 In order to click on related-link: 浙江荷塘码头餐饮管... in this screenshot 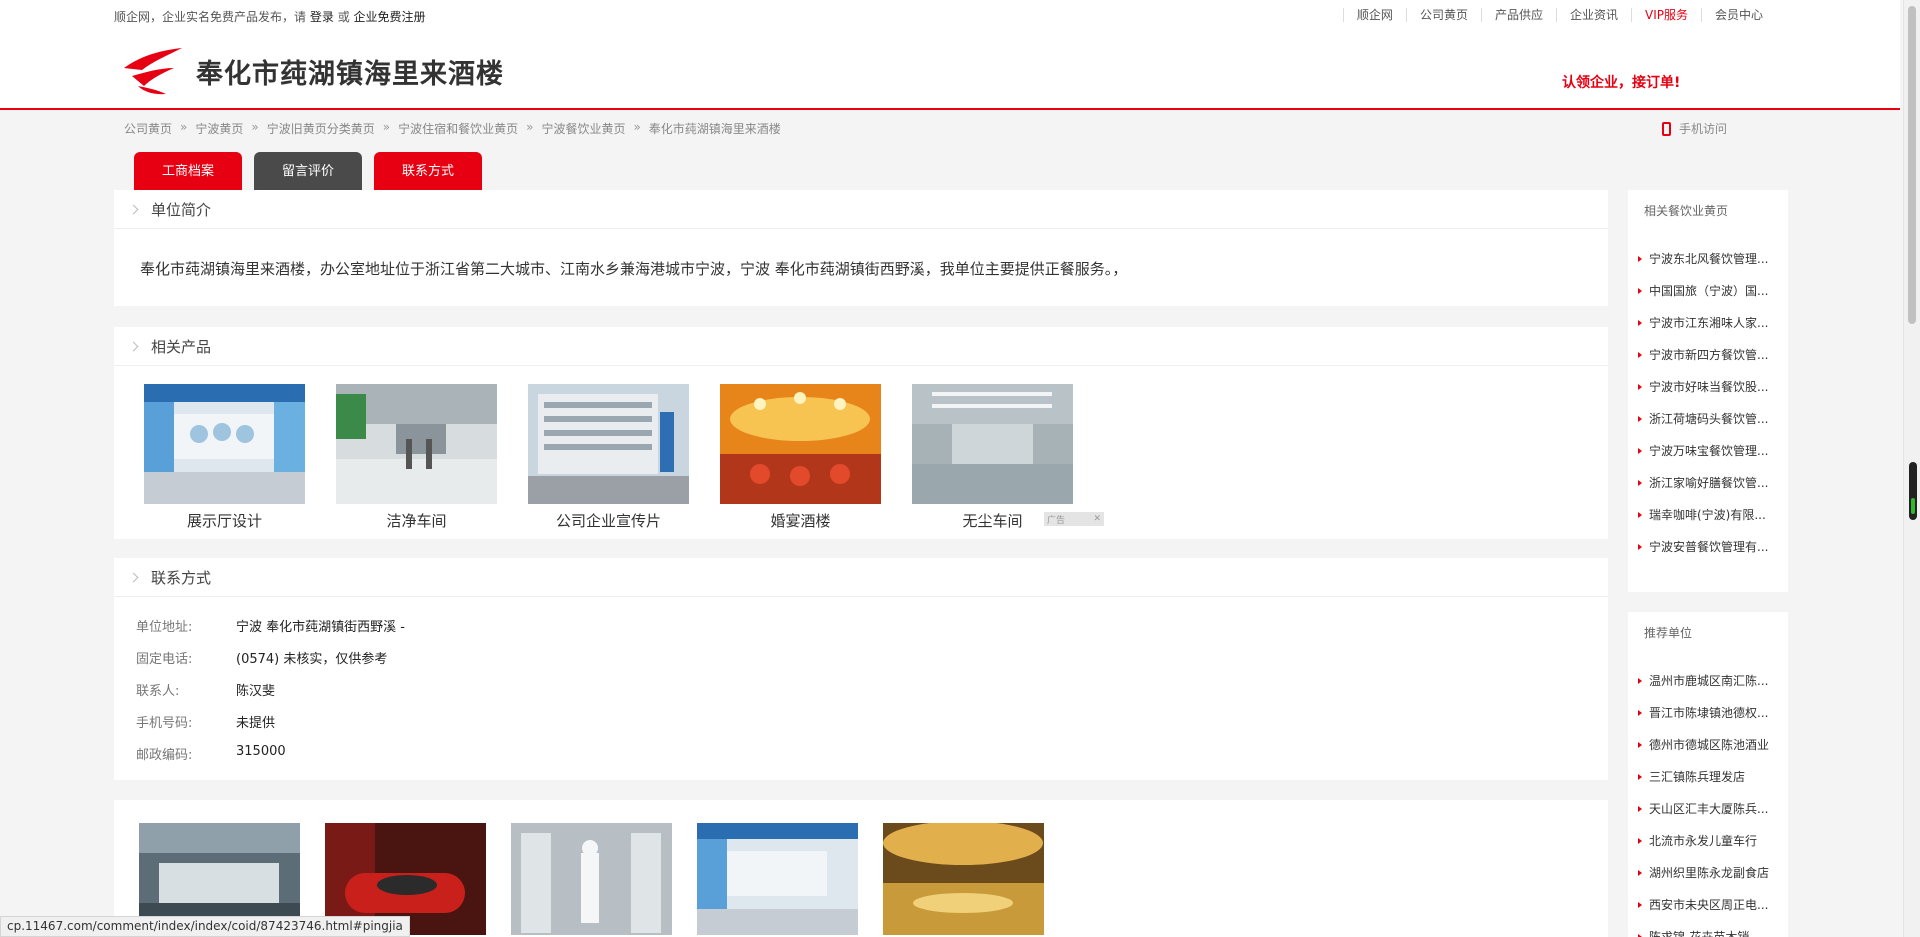, I will do `click(1703, 418)`.